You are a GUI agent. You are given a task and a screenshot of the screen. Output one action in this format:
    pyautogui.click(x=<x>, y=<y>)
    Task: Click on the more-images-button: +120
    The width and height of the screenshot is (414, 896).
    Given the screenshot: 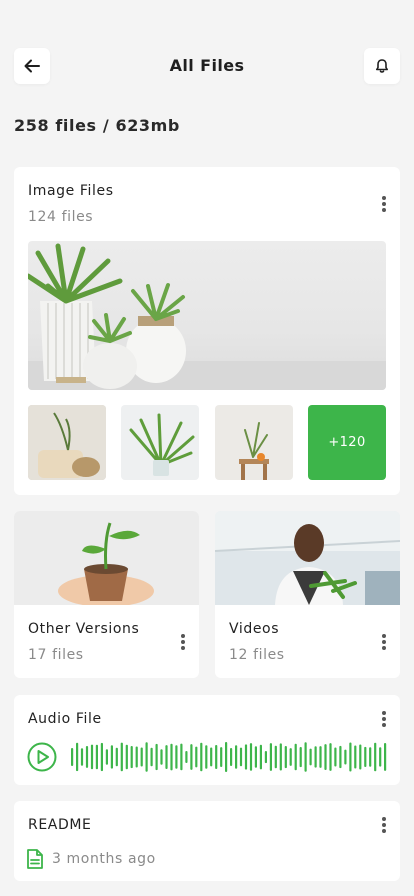 What is the action you would take?
    pyautogui.click(x=347, y=442)
    